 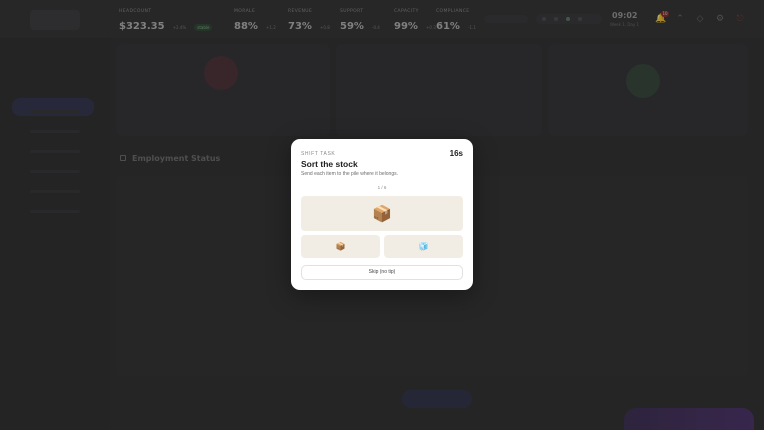 What do you see at coordinates (382, 187) in the screenshot?
I see `task-progress: 1 / 6` at bounding box center [382, 187].